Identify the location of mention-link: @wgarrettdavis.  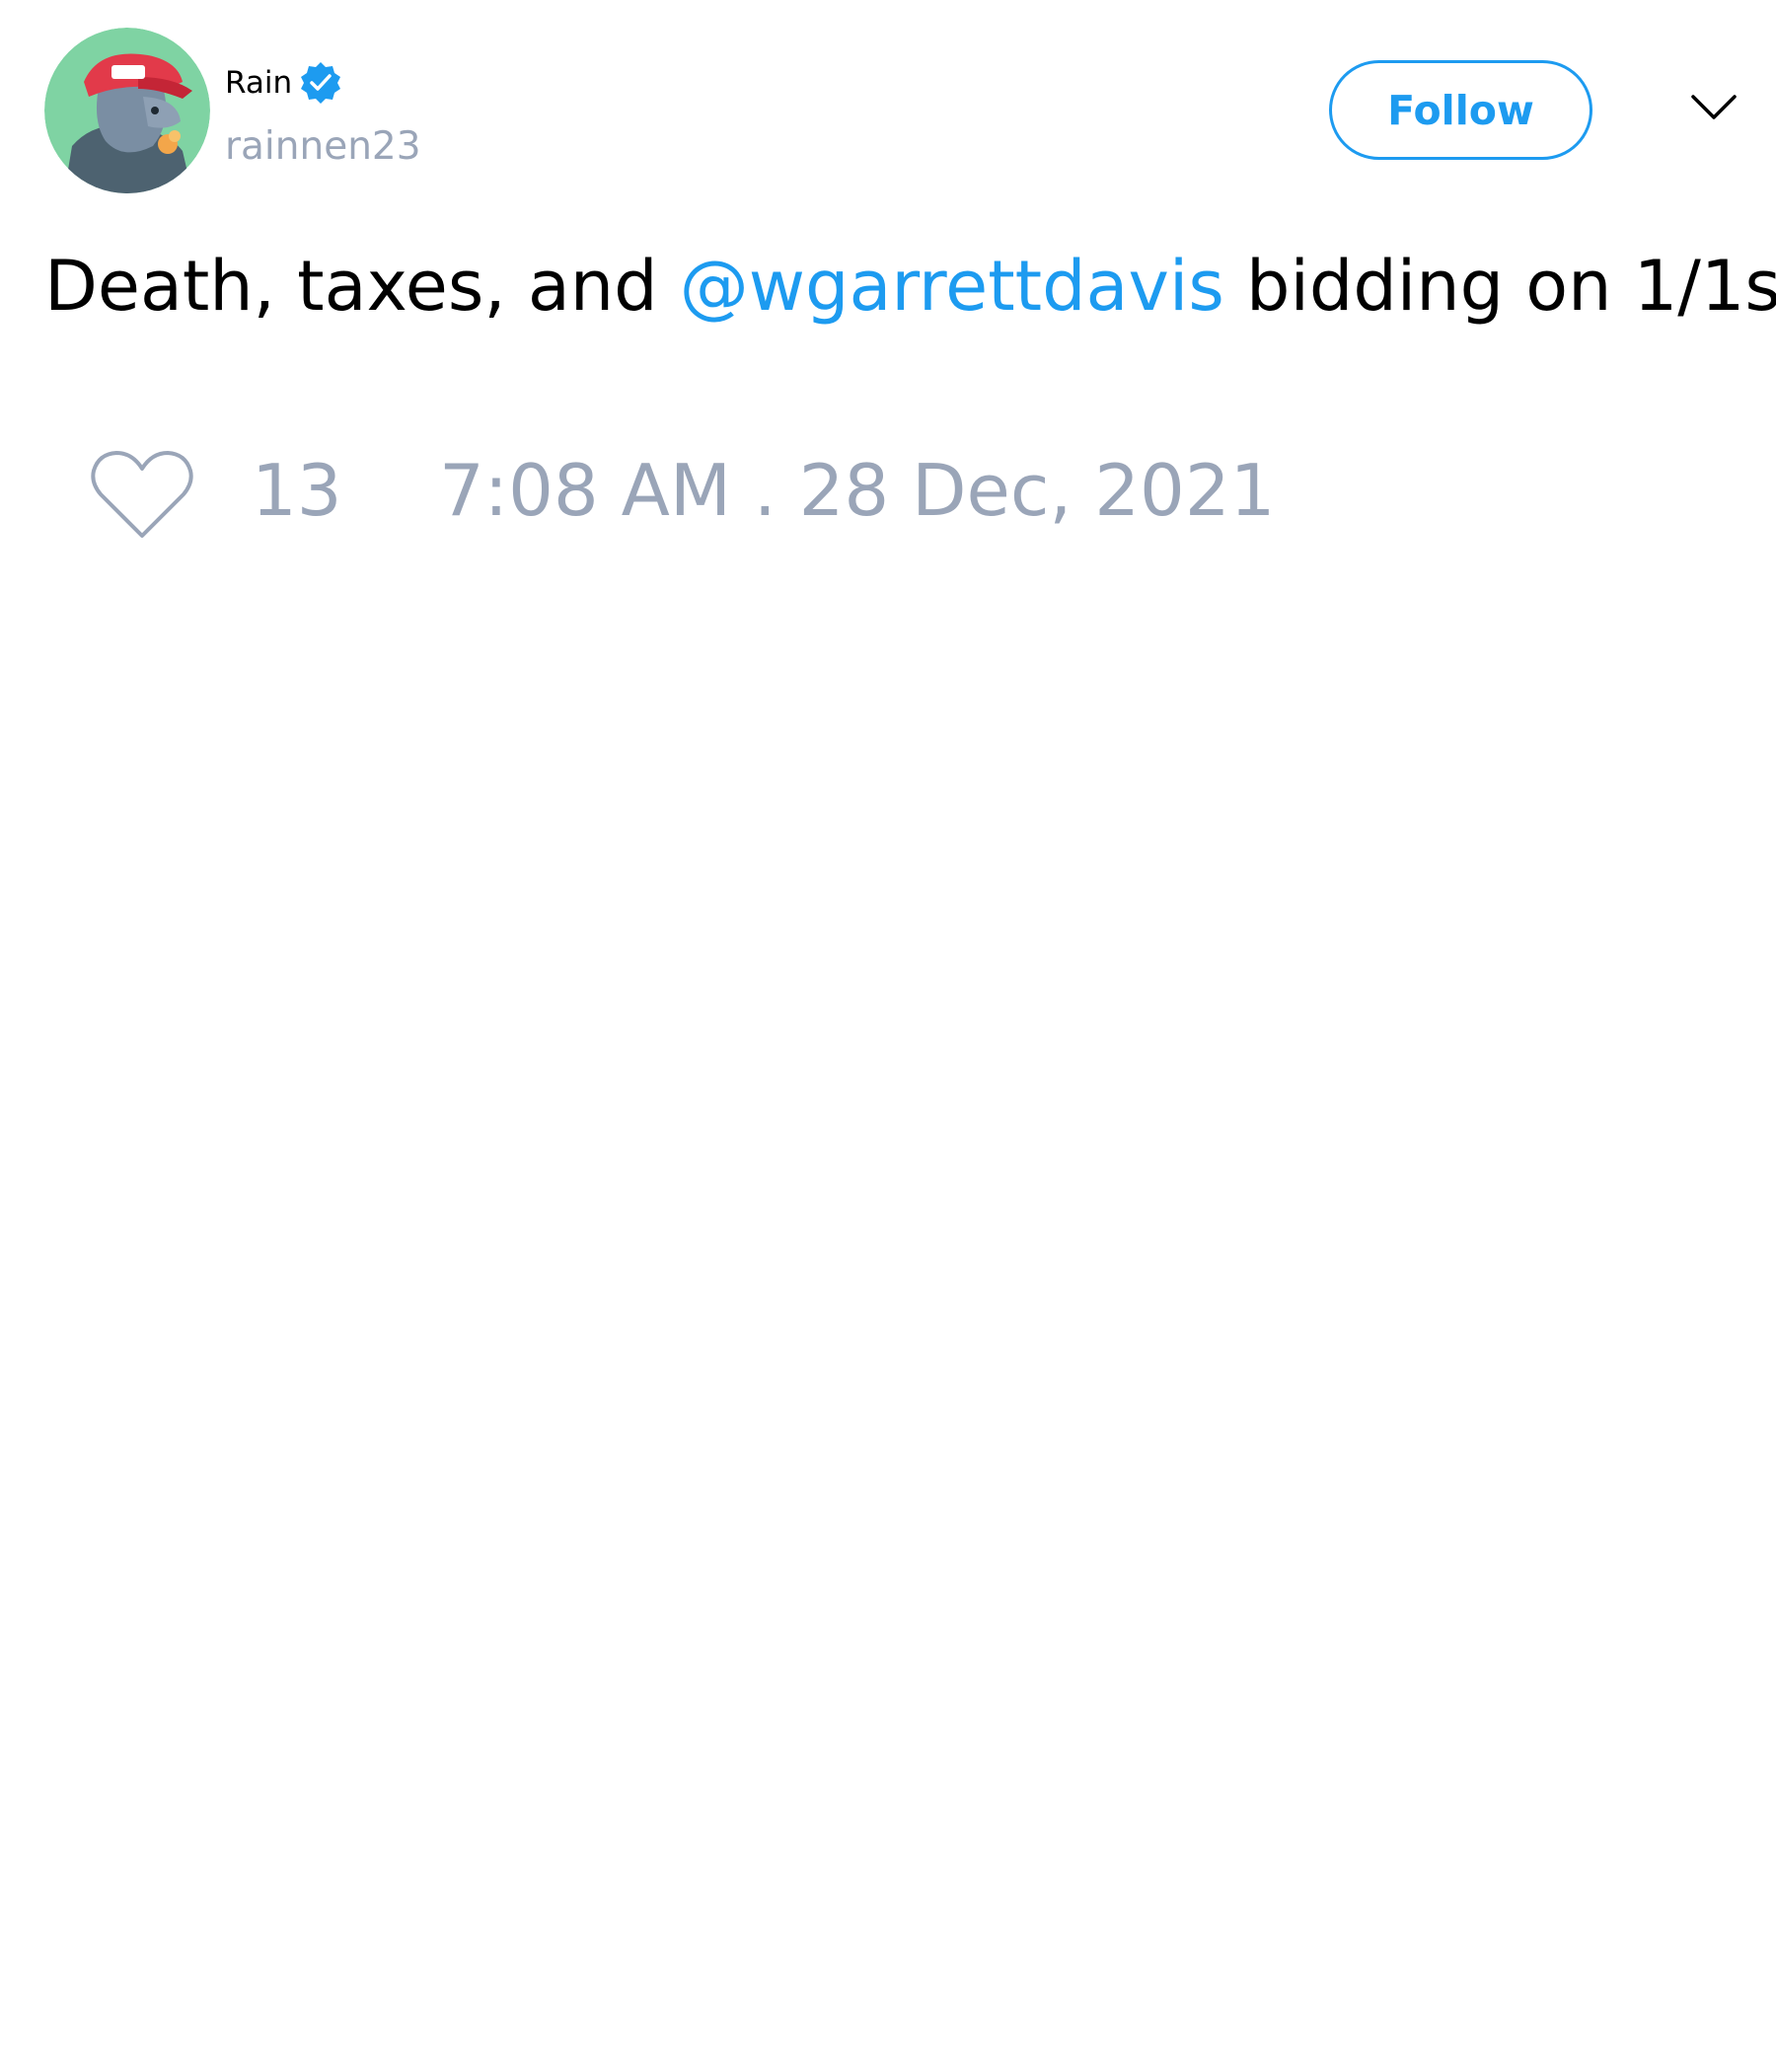
(952, 287).